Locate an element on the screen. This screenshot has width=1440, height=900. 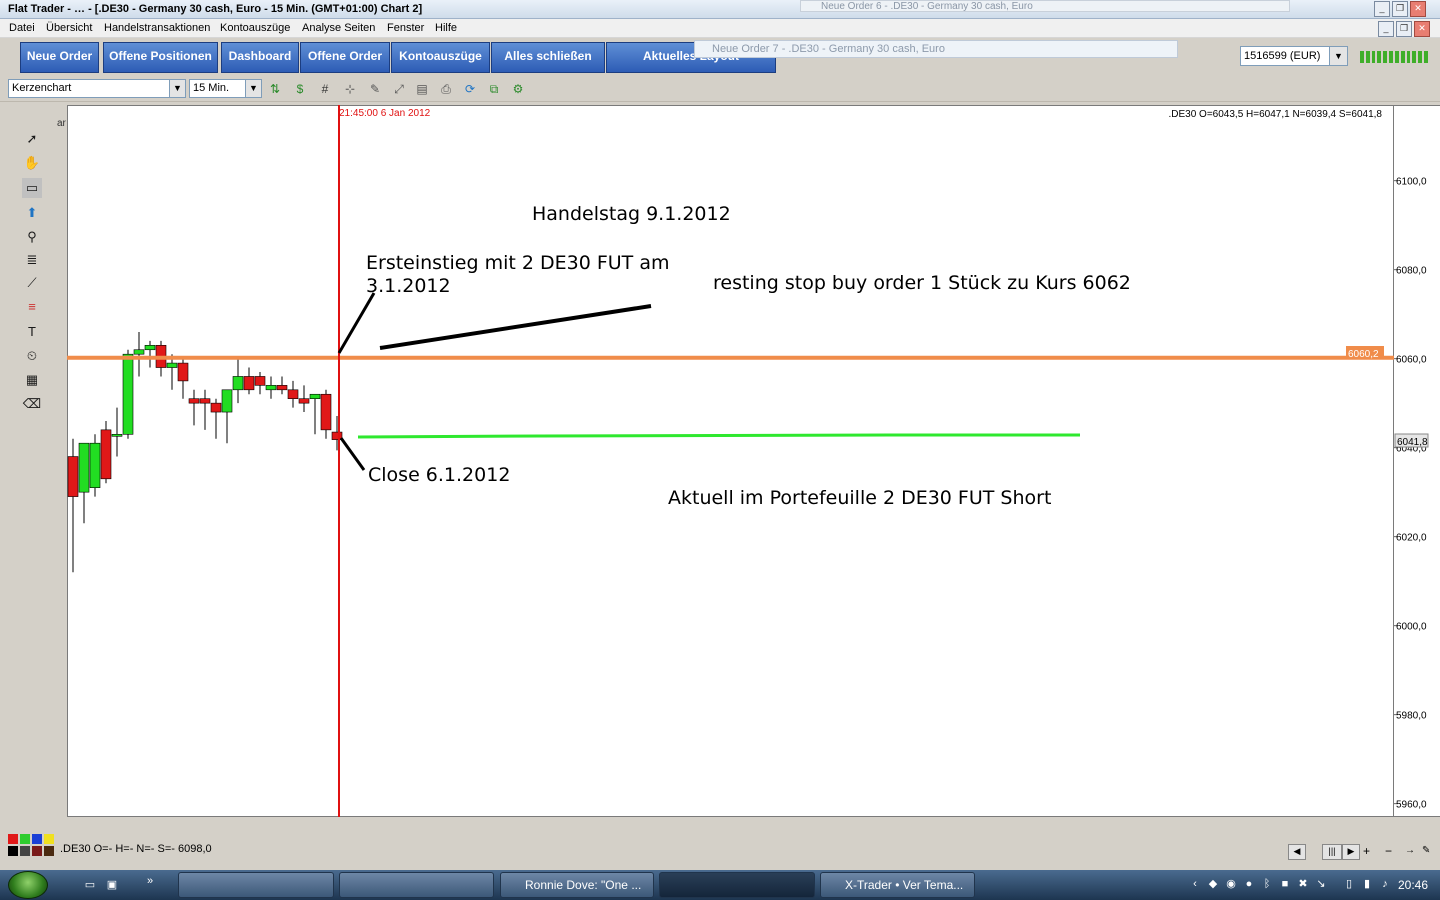
y-tick-label: 5960,0 is located at coordinates (1411, 805).